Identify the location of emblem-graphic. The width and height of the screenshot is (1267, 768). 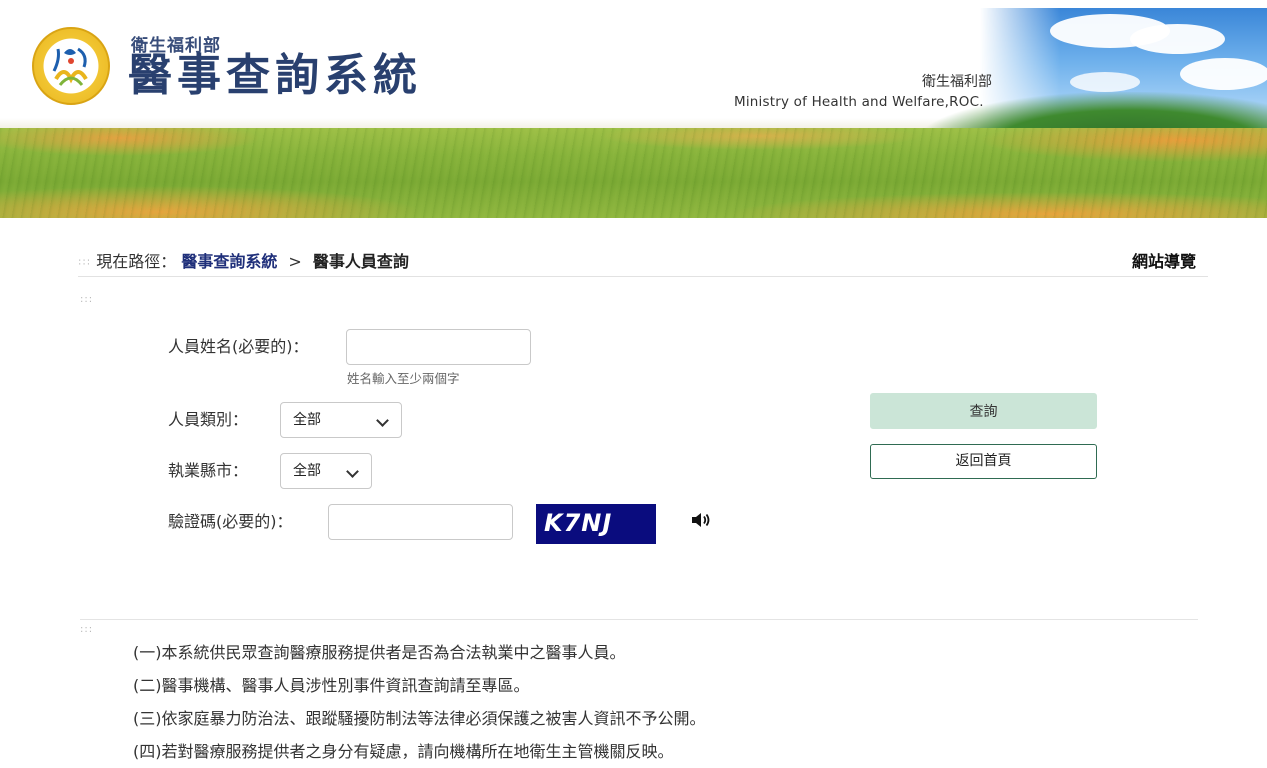
(70, 66).